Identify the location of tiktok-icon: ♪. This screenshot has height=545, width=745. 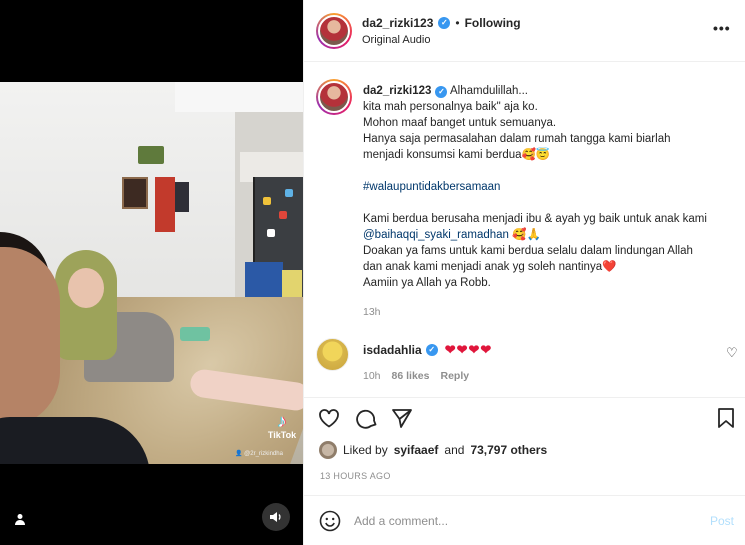
(282, 421).